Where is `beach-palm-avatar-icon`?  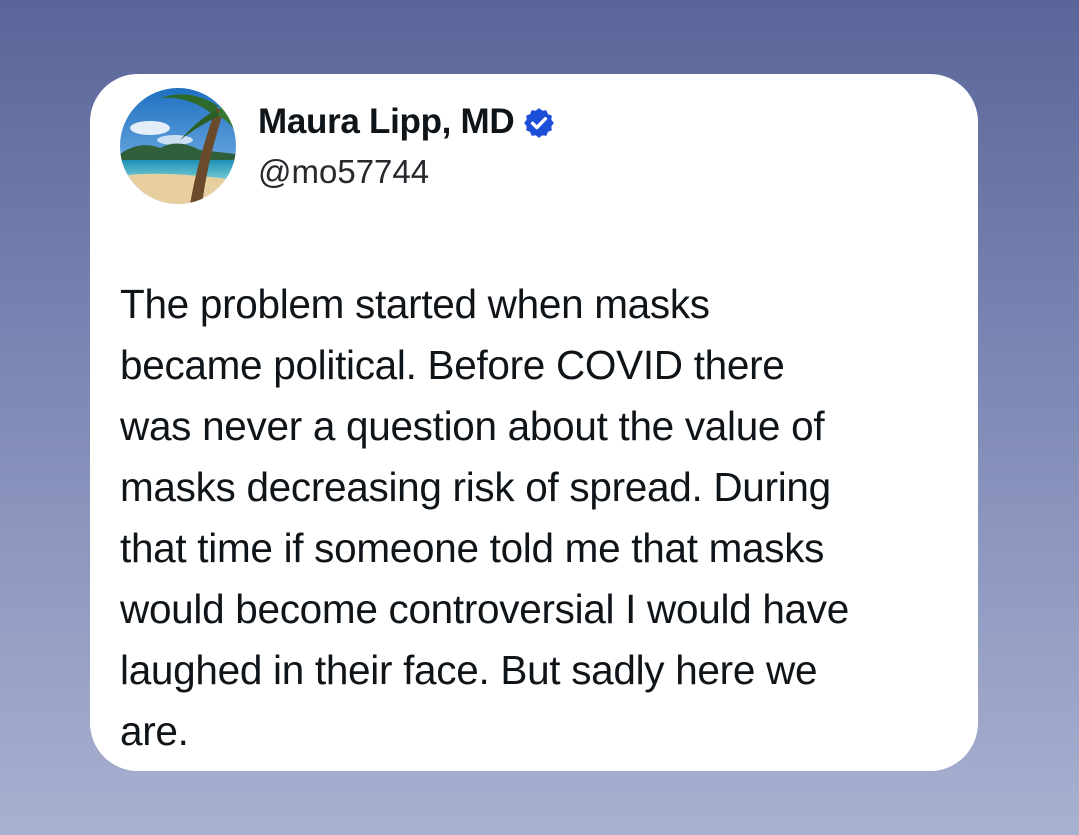 beach-palm-avatar-icon is located at coordinates (178, 146).